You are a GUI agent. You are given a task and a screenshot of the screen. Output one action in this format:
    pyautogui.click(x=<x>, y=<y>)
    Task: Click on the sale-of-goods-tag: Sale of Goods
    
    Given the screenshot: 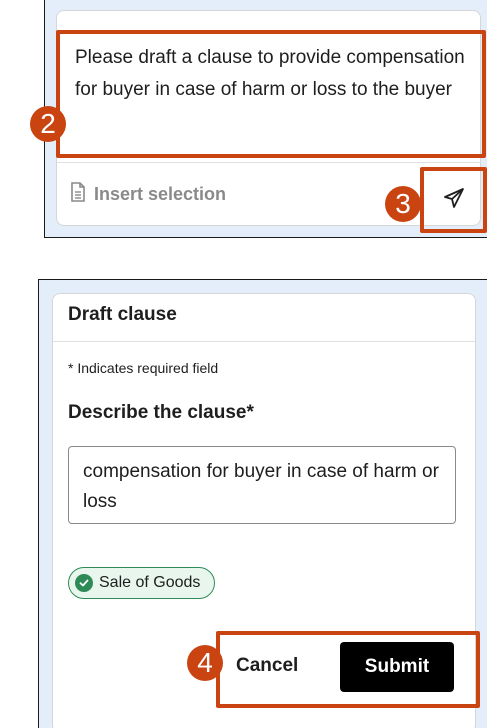 What is the action you would take?
    pyautogui.click(x=142, y=583)
    